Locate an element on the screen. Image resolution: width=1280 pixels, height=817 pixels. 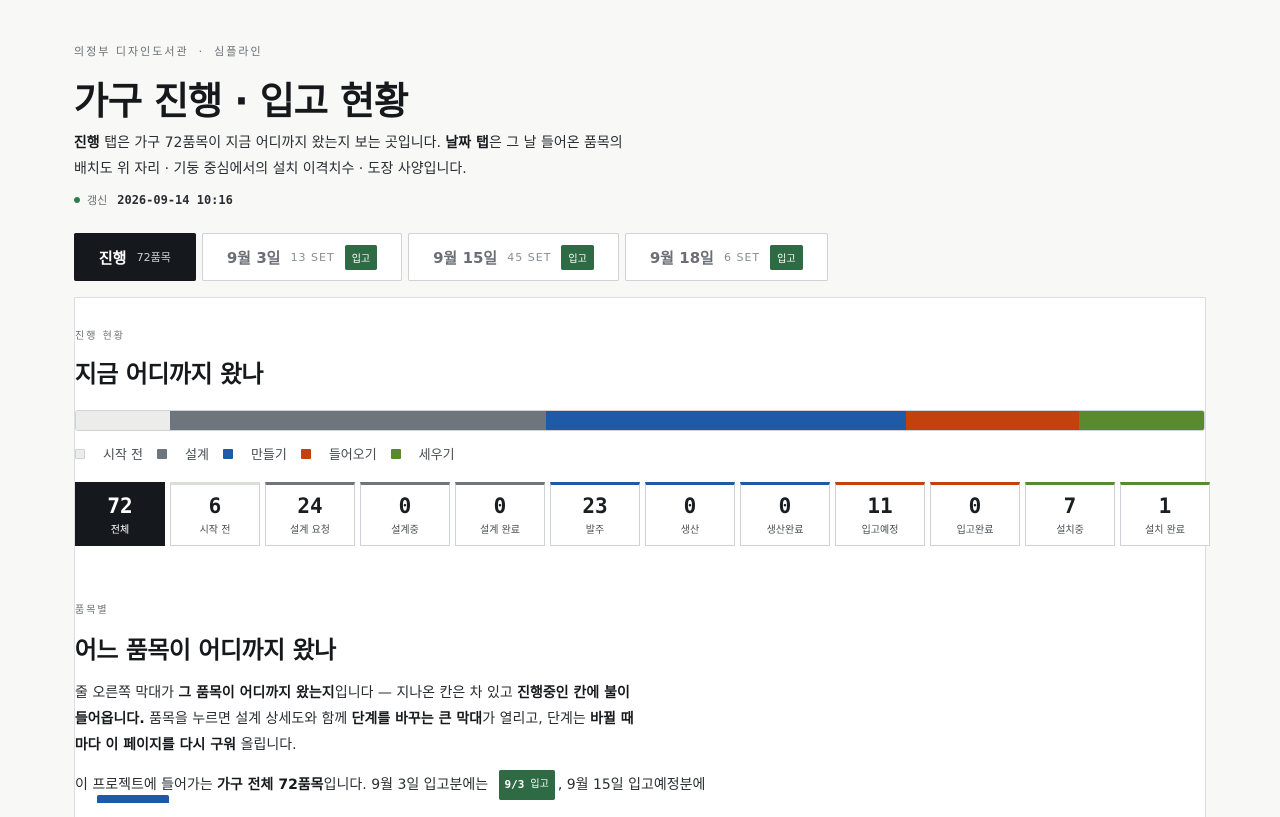
stat-label: 생산 is located at coordinates (690, 530).